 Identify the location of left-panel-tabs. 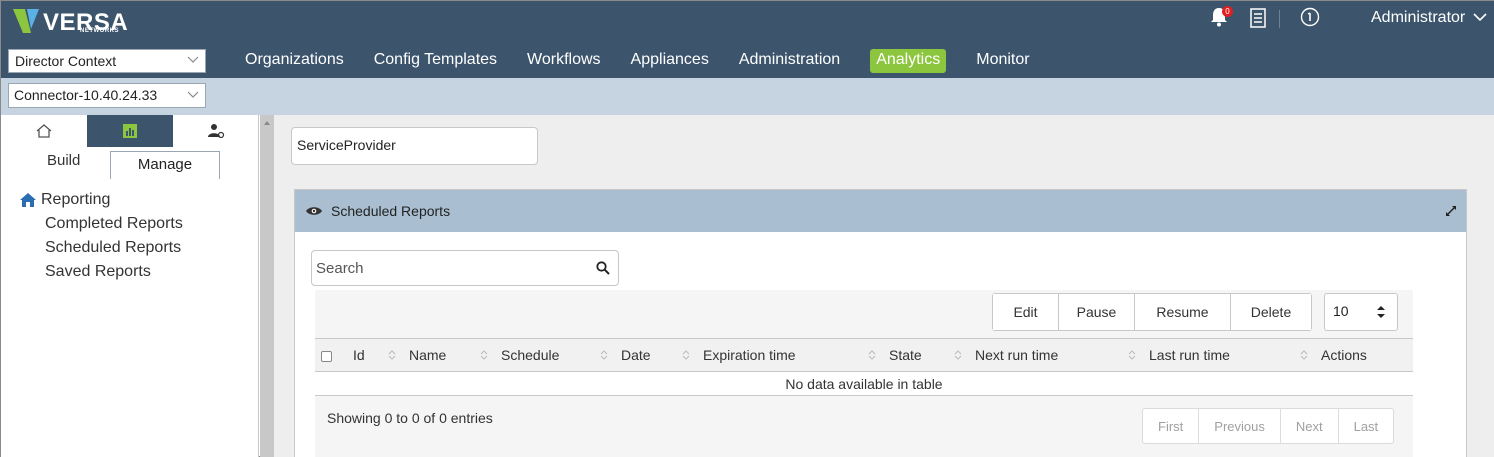
(130, 131).